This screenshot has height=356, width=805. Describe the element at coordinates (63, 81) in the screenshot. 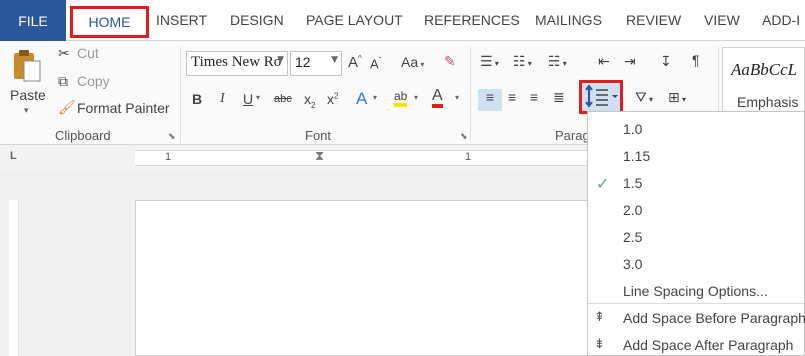

I see `copy-icon: ⧉` at that location.